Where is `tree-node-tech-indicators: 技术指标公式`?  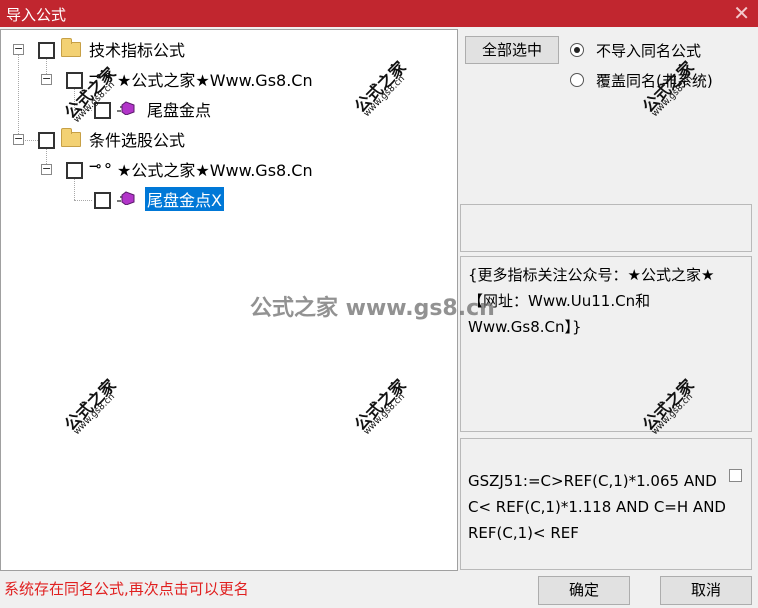 tree-node-tech-indicators: 技术指标公式 is located at coordinates (137, 49).